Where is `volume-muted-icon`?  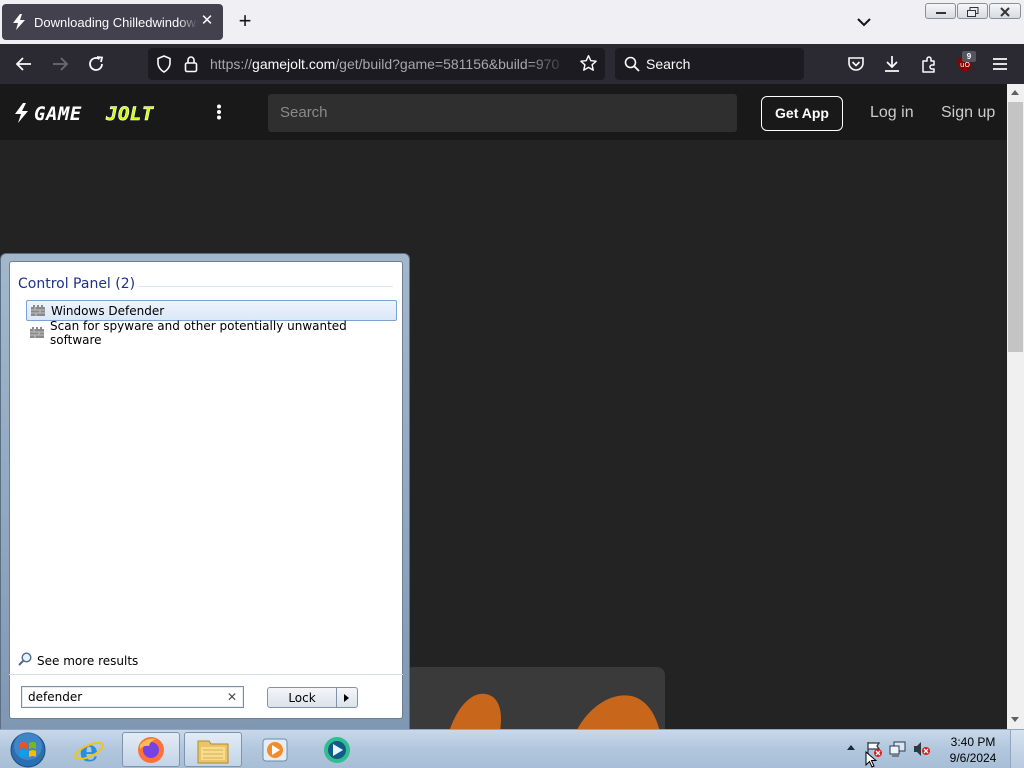 volume-muted-icon is located at coordinates (922, 751).